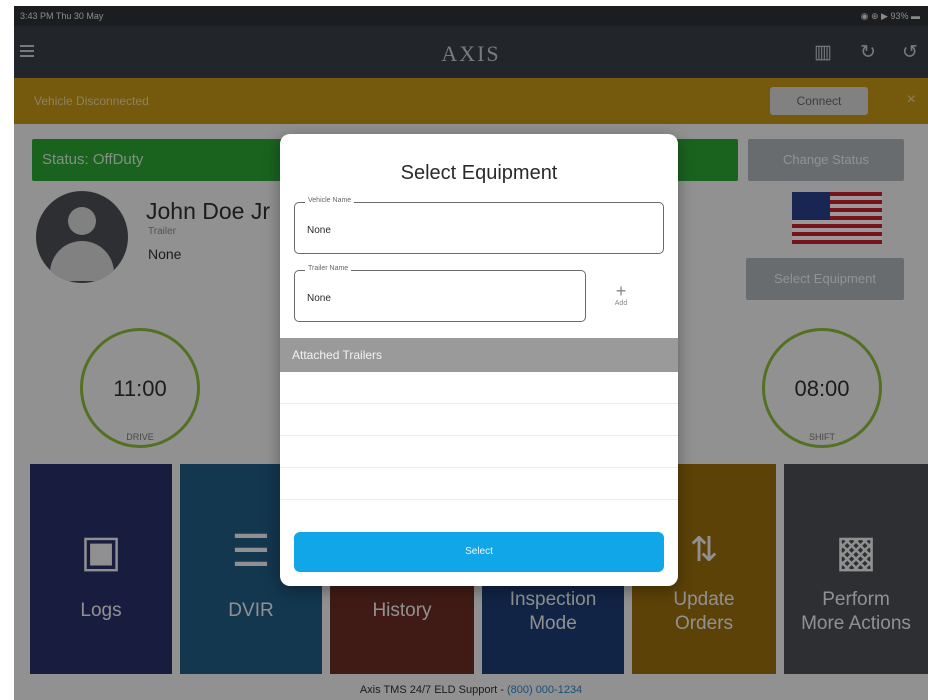 This screenshot has width=928, height=700. I want to click on attached-trailers-list, so click(479, 452).